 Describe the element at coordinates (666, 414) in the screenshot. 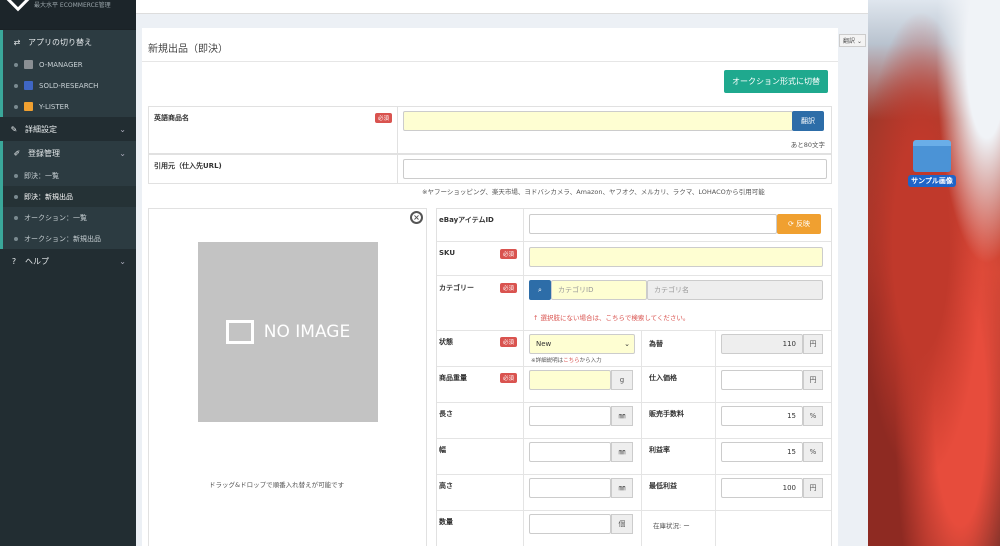

I see `fee-label: 販売手数料` at that location.